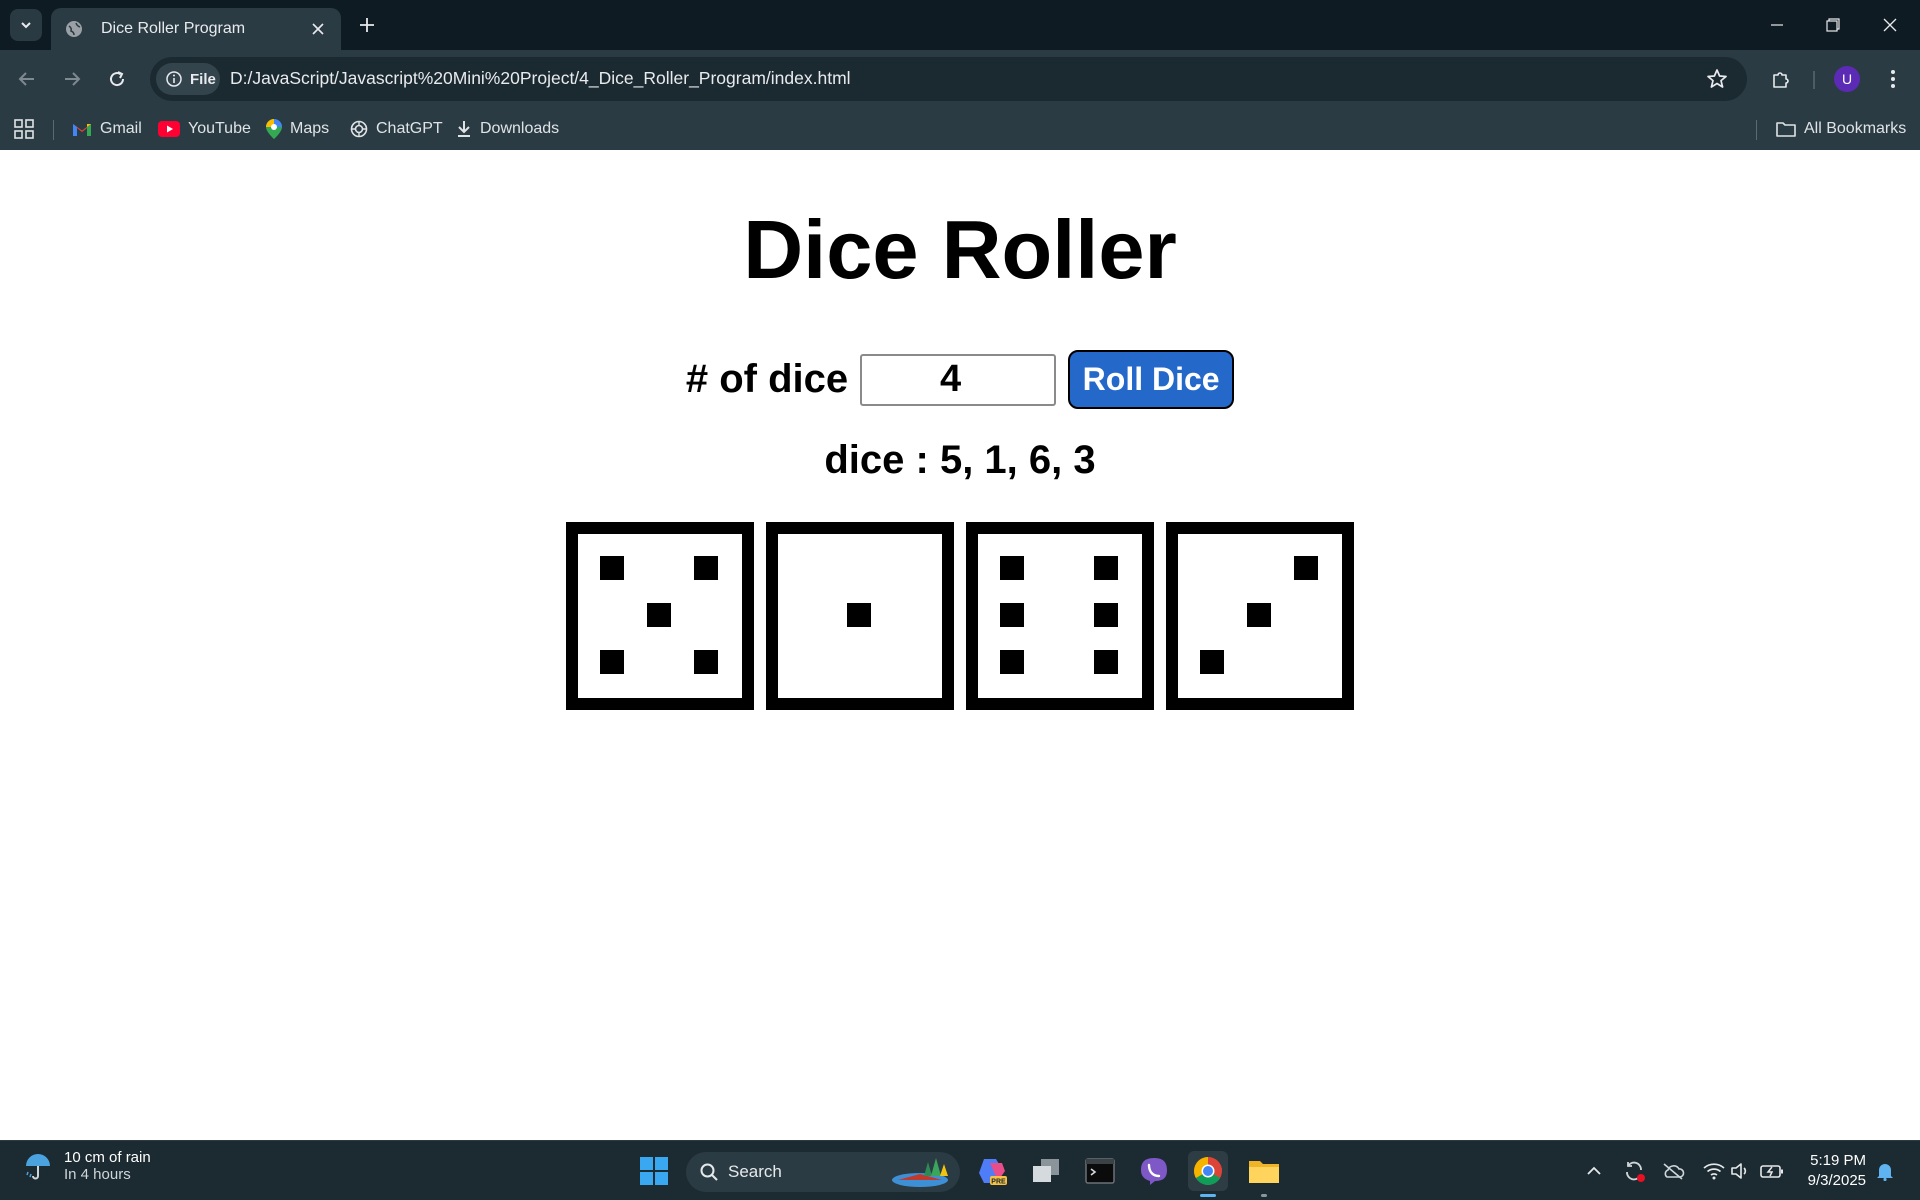  I want to click on terminal-icon, so click(1100, 1171).